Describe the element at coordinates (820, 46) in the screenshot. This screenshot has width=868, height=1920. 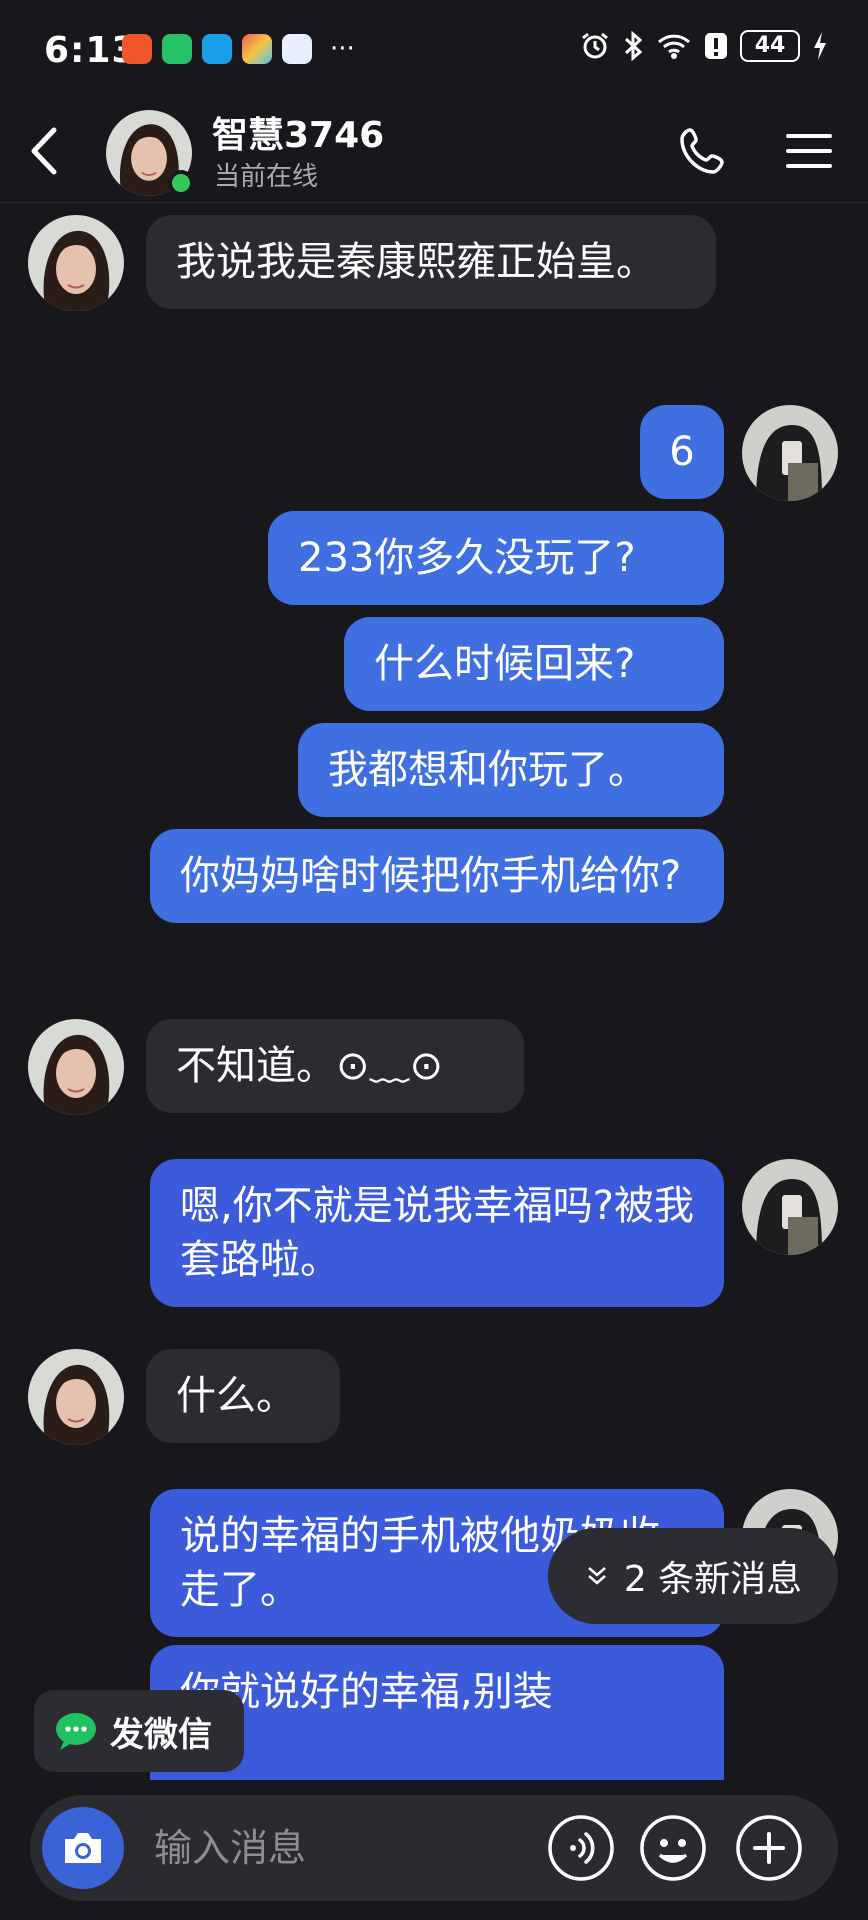
I see `charging-icon` at that location.